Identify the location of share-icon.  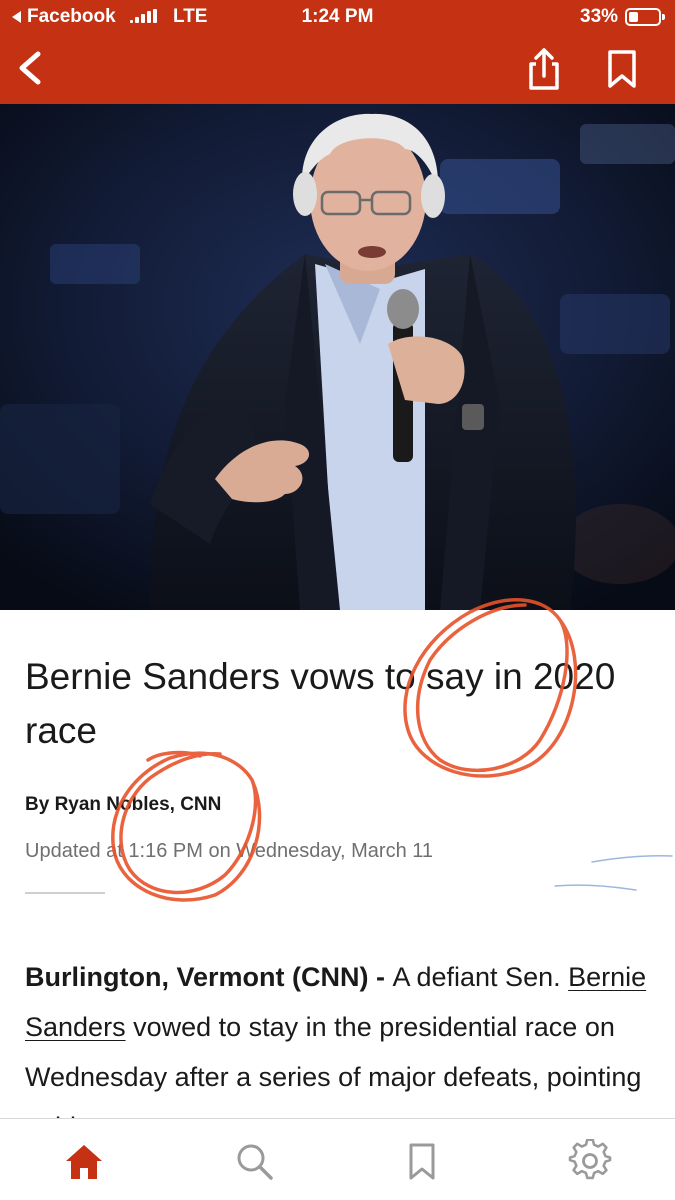
(544, 69).